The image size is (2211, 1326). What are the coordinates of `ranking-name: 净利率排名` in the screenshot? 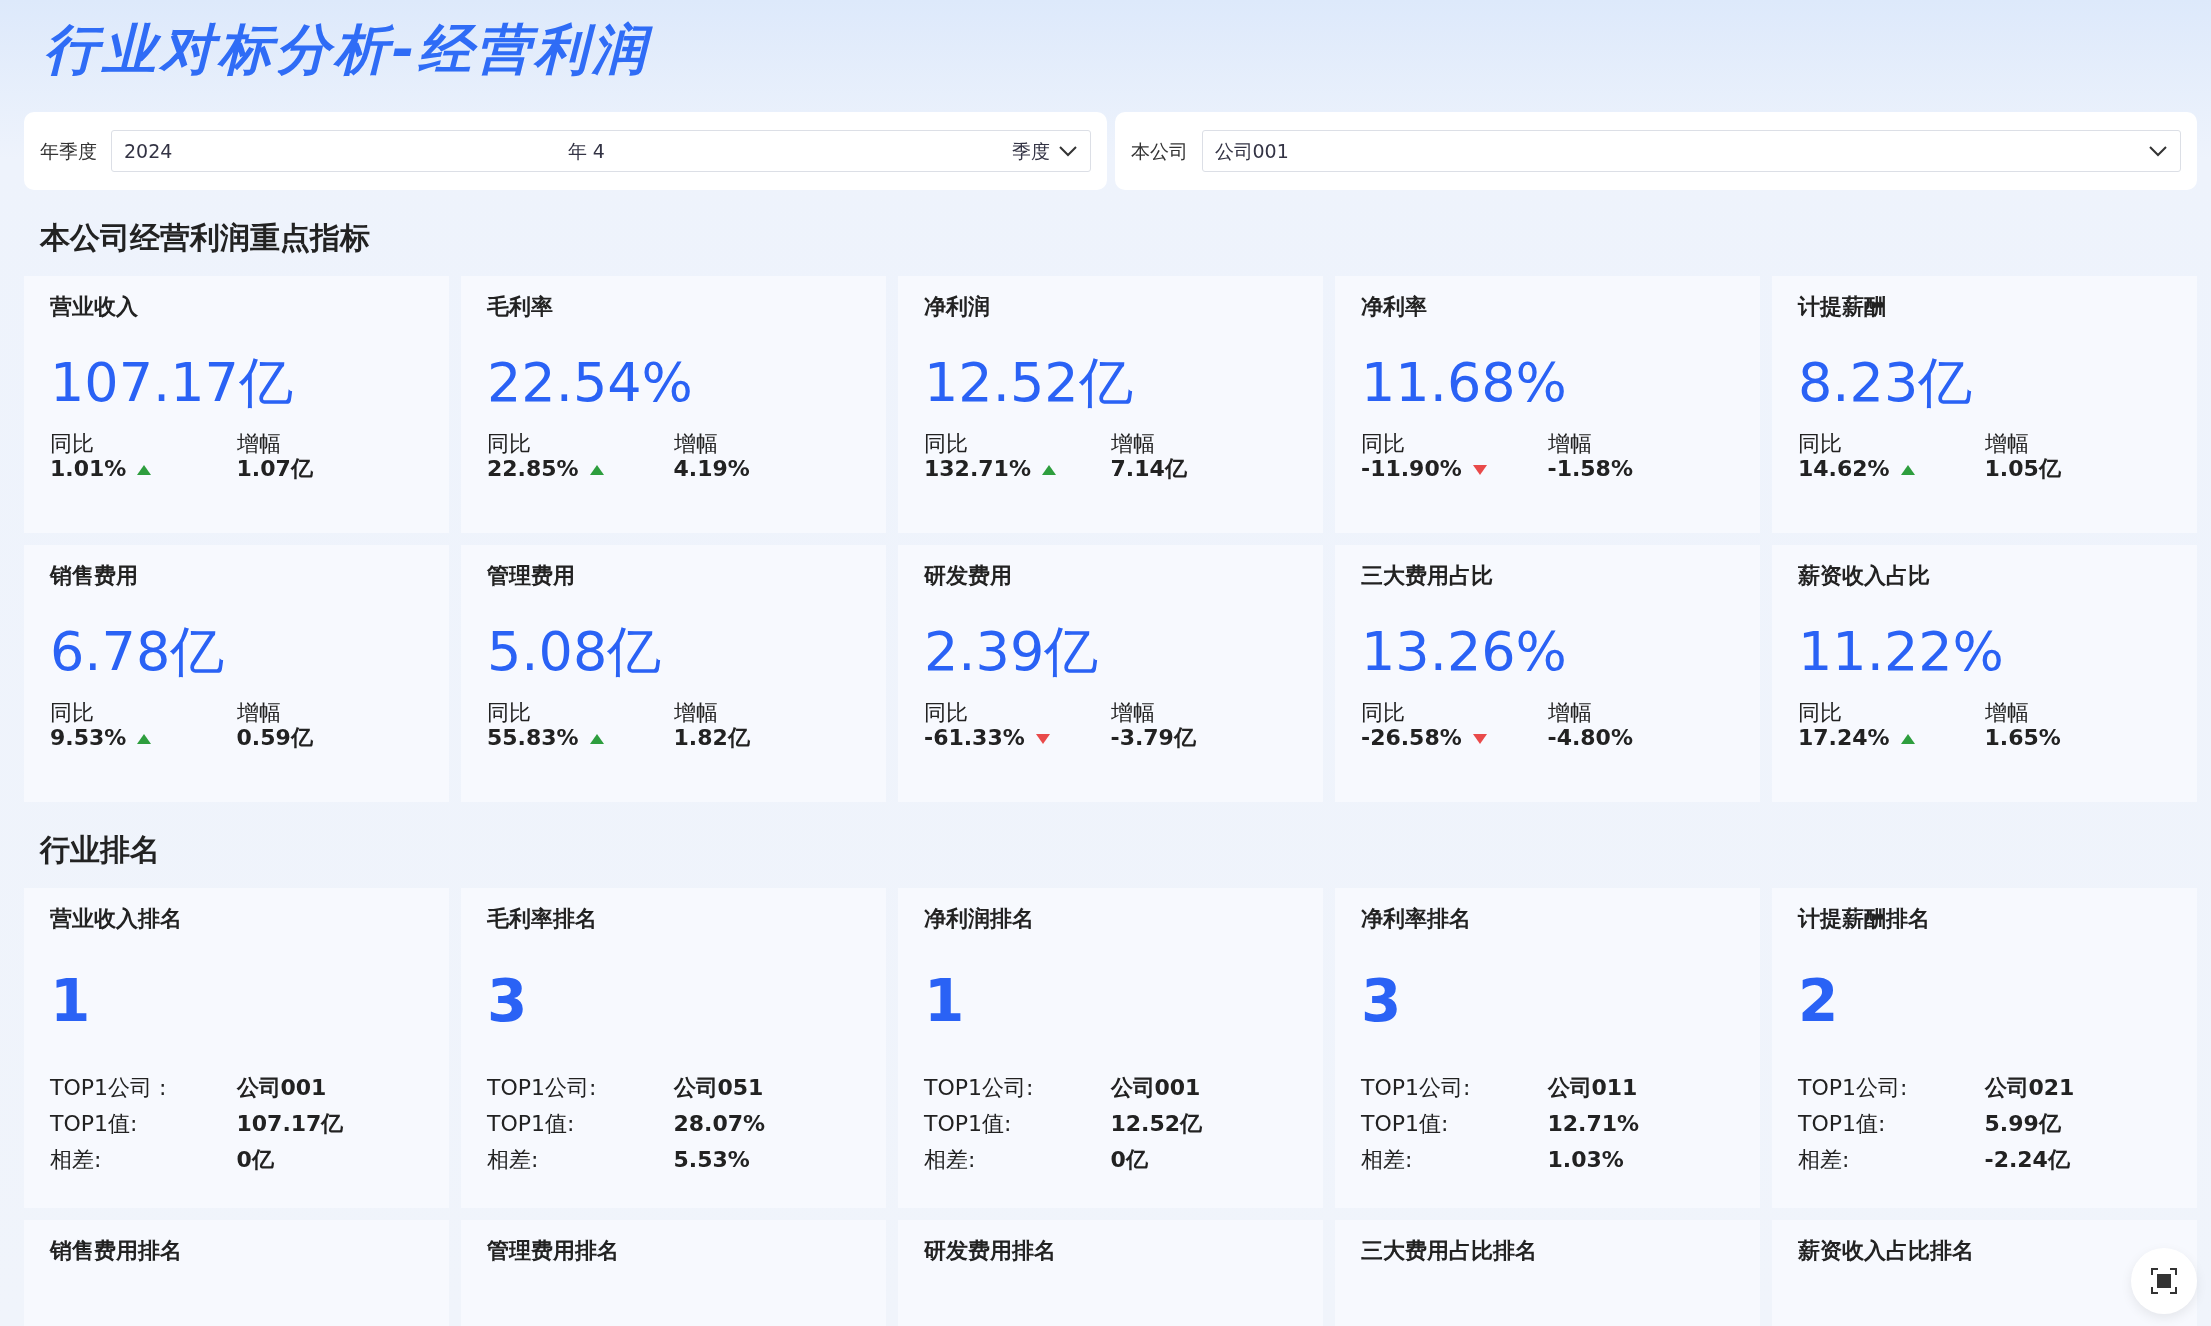 It's located at (1416, 919).